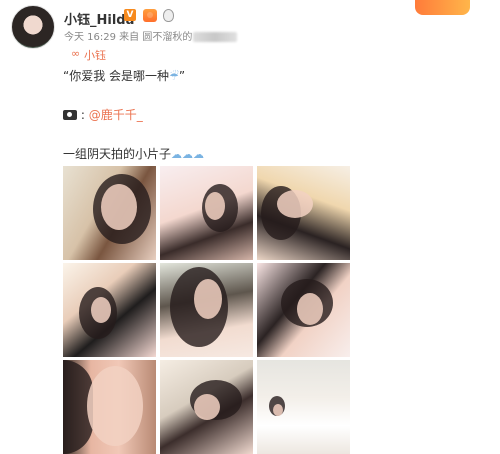 The width and height of the screenshot is (500, 454). I want to click on caption-text: 一组阴天拍的小片子, so click(117, 154).